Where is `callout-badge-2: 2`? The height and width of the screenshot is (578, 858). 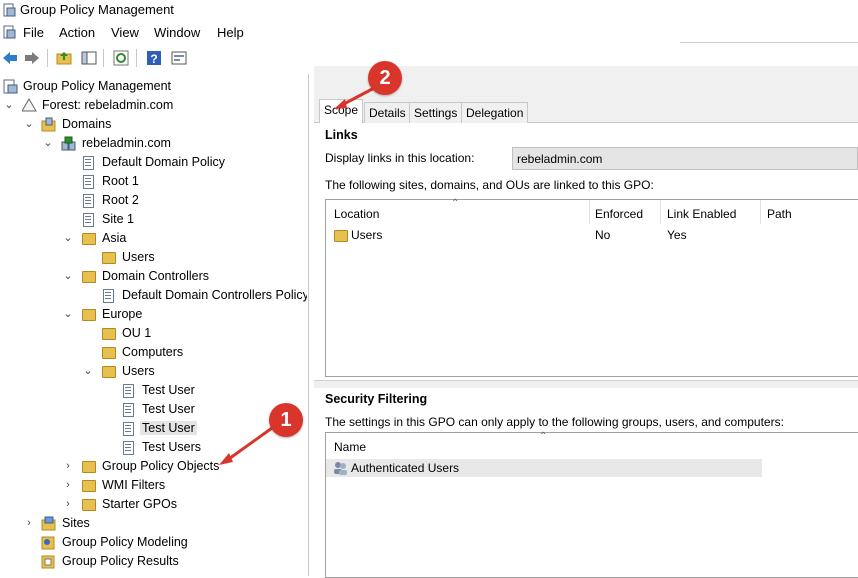 callout-badge-2: 2 is located at coordinates (385, 78).